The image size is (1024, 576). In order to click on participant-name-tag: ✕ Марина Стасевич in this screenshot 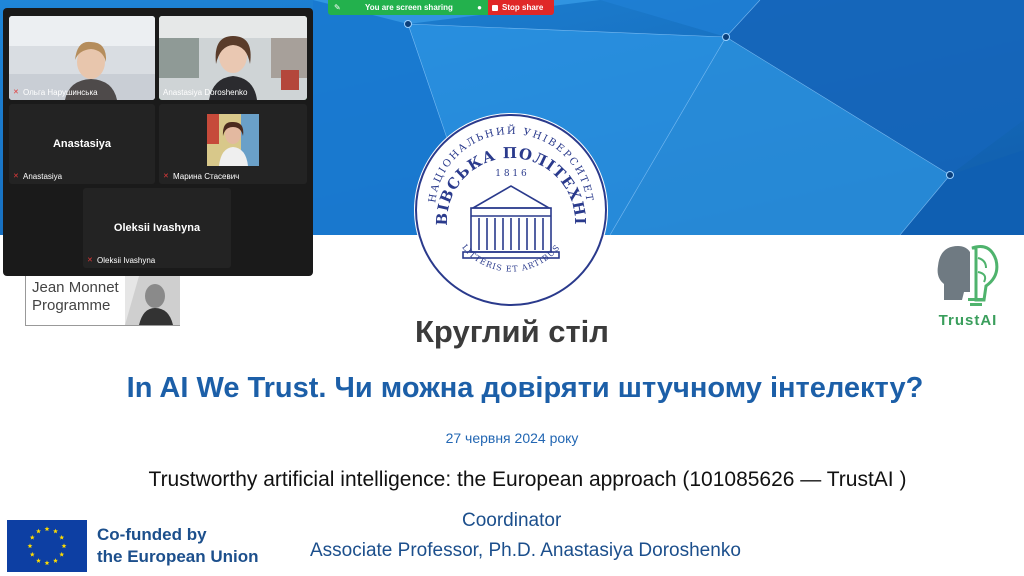, I will do `click(201, 176)`.